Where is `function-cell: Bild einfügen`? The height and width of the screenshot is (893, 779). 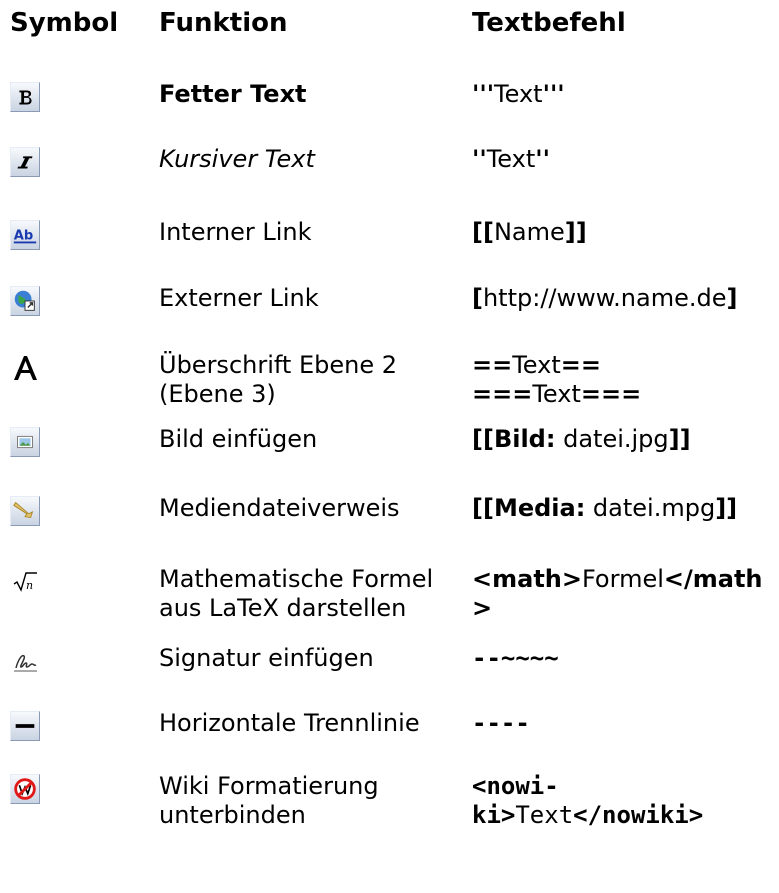 function-cell: Bild einfügen is located at coordinates (238, 439).